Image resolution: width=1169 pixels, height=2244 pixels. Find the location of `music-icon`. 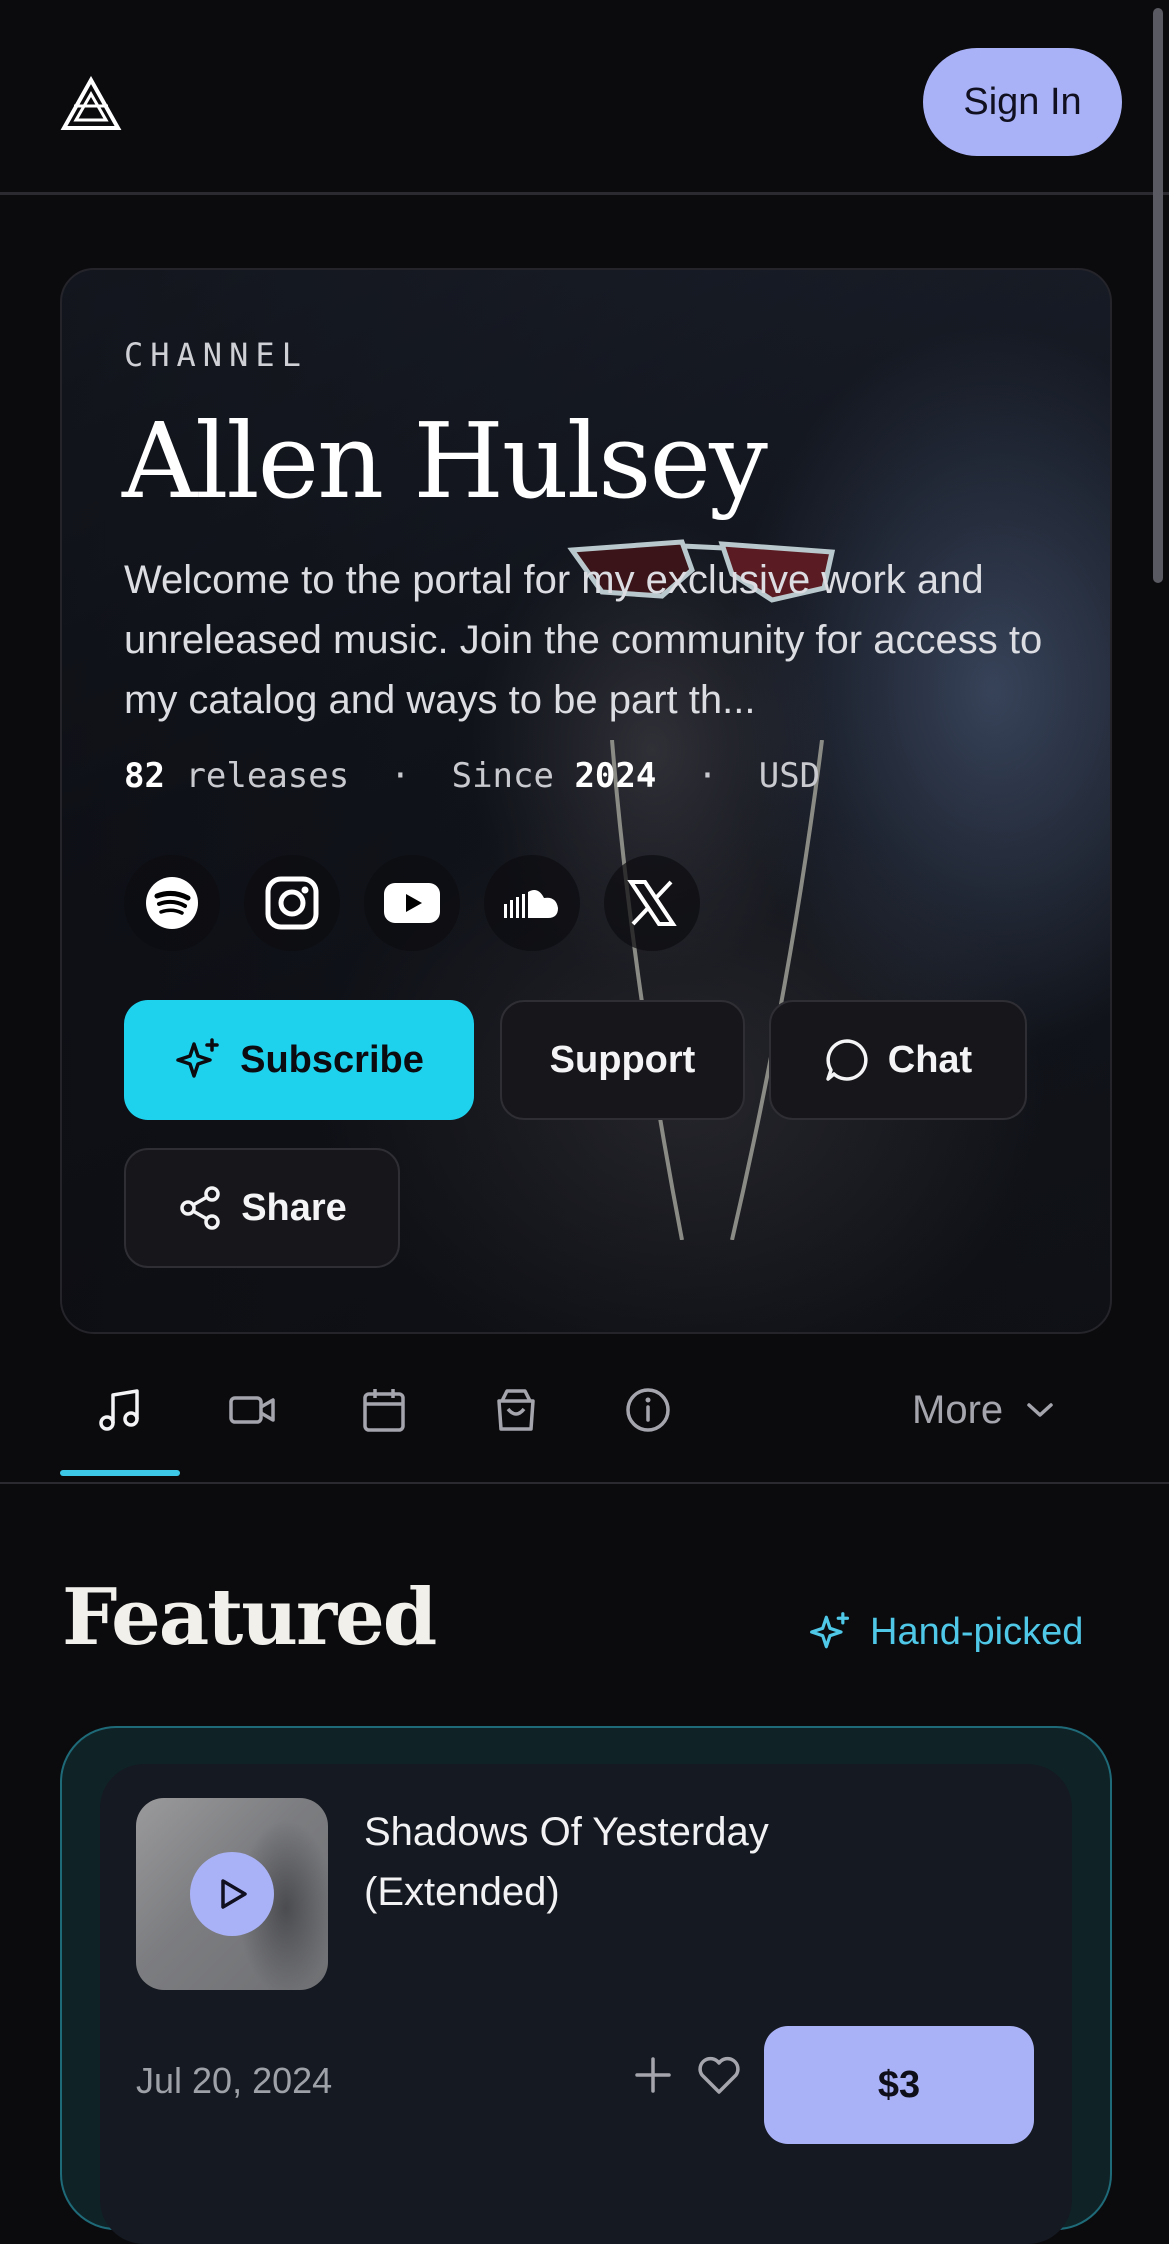

music-icon is located at coordinates (119, 1410).